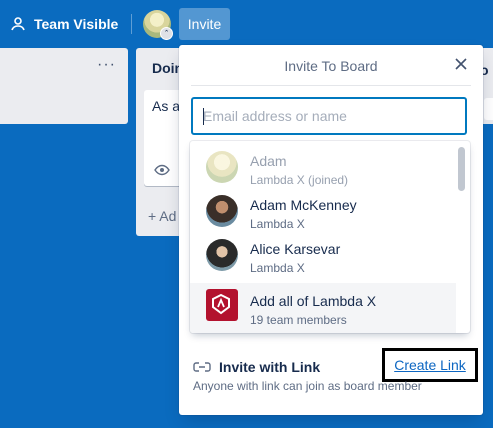  I want to click on close-icon, so click(461, 64).